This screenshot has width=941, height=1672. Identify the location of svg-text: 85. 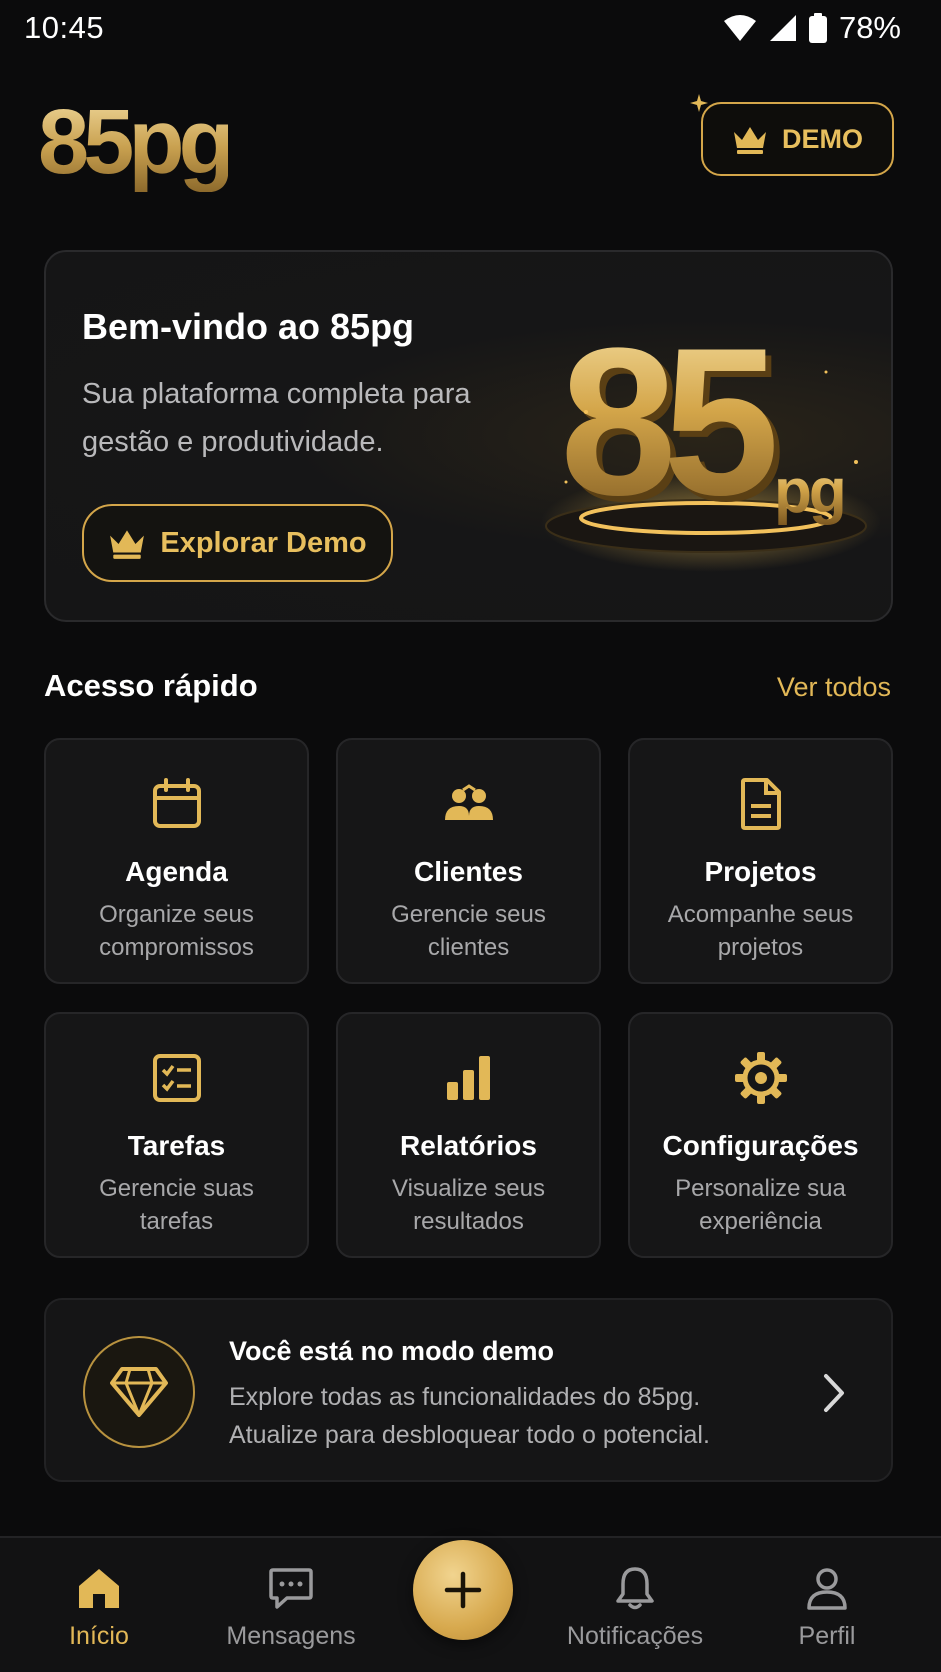
(667, 421).